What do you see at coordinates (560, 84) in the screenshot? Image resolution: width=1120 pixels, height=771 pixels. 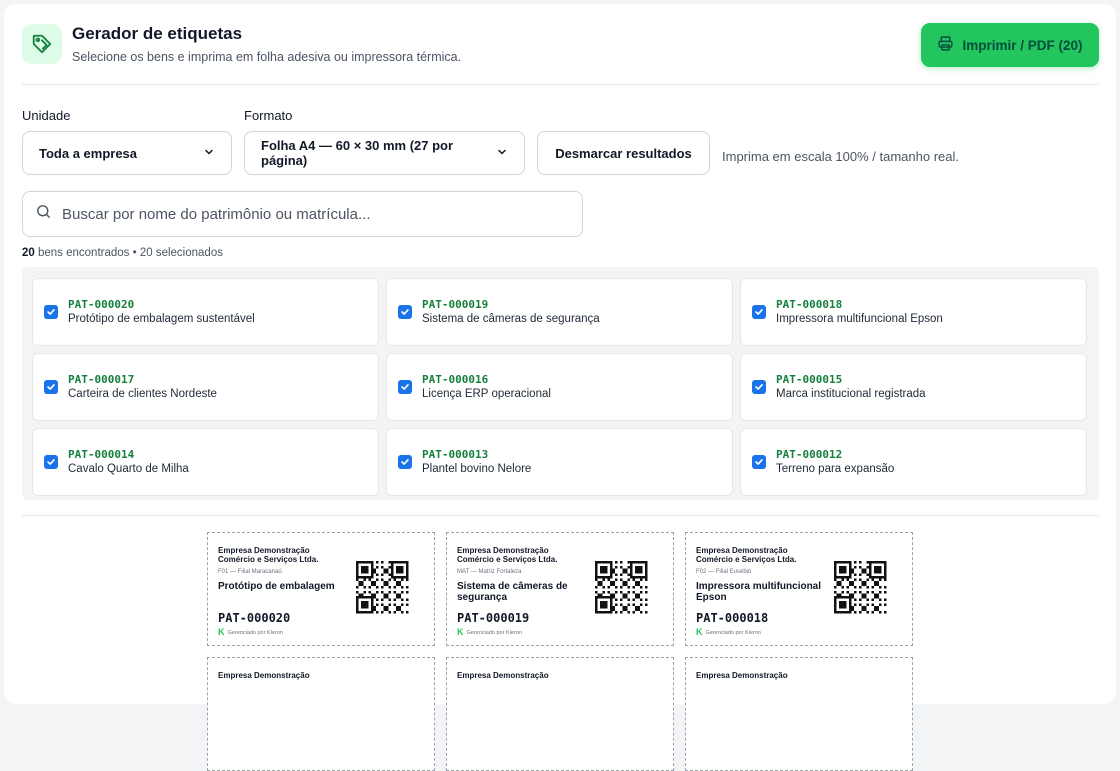 I see `header-divider` at bounding box center [560, 84].